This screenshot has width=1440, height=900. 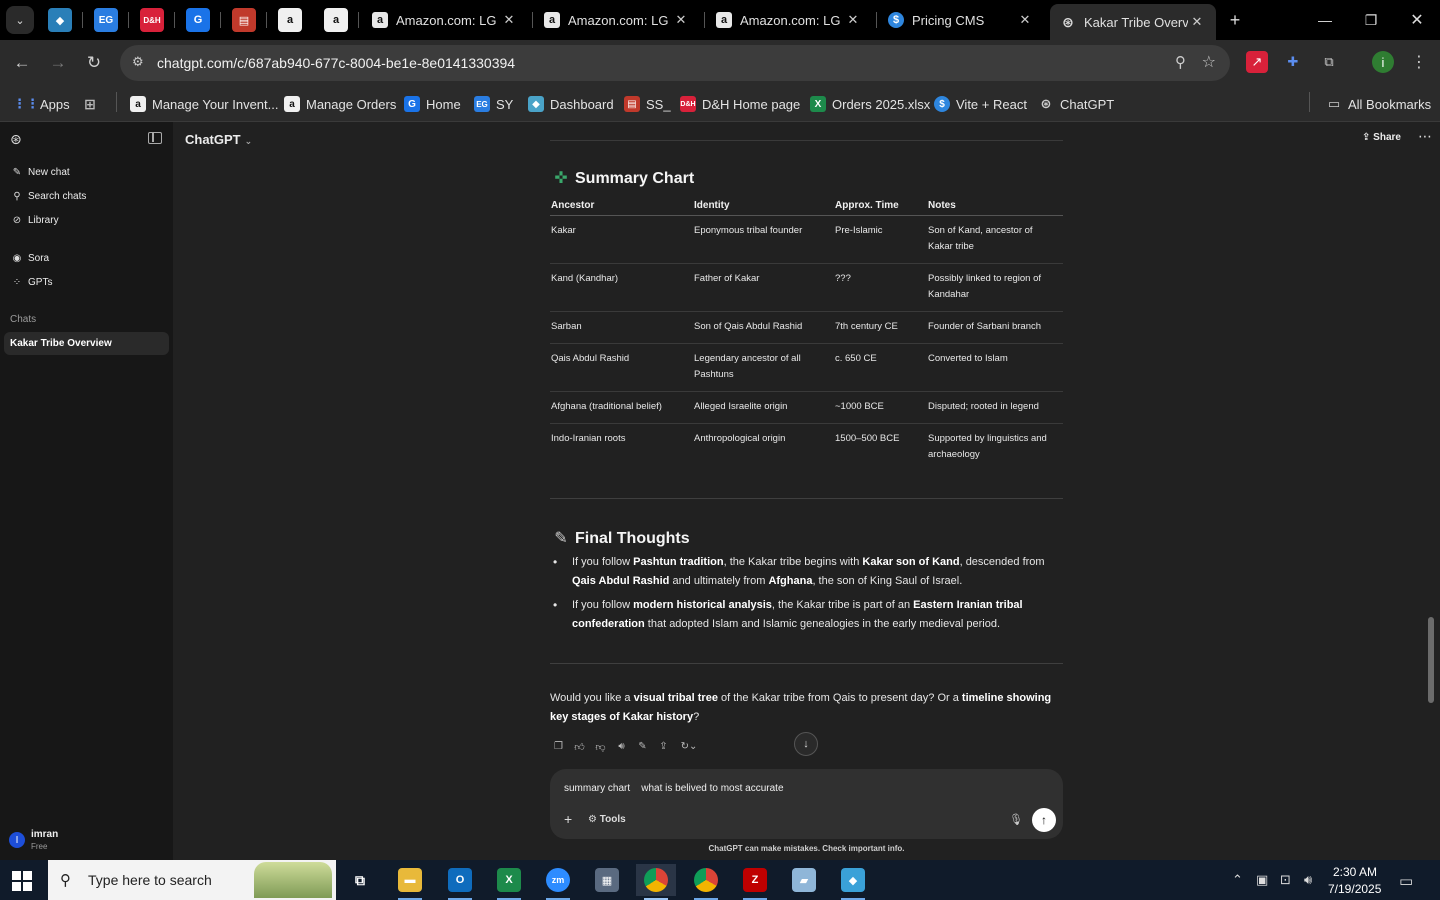 What do you see at coordinates (1325, 20) in the screenshot?
I see `minimize-icon: —` at bounding box center [1325, 20].